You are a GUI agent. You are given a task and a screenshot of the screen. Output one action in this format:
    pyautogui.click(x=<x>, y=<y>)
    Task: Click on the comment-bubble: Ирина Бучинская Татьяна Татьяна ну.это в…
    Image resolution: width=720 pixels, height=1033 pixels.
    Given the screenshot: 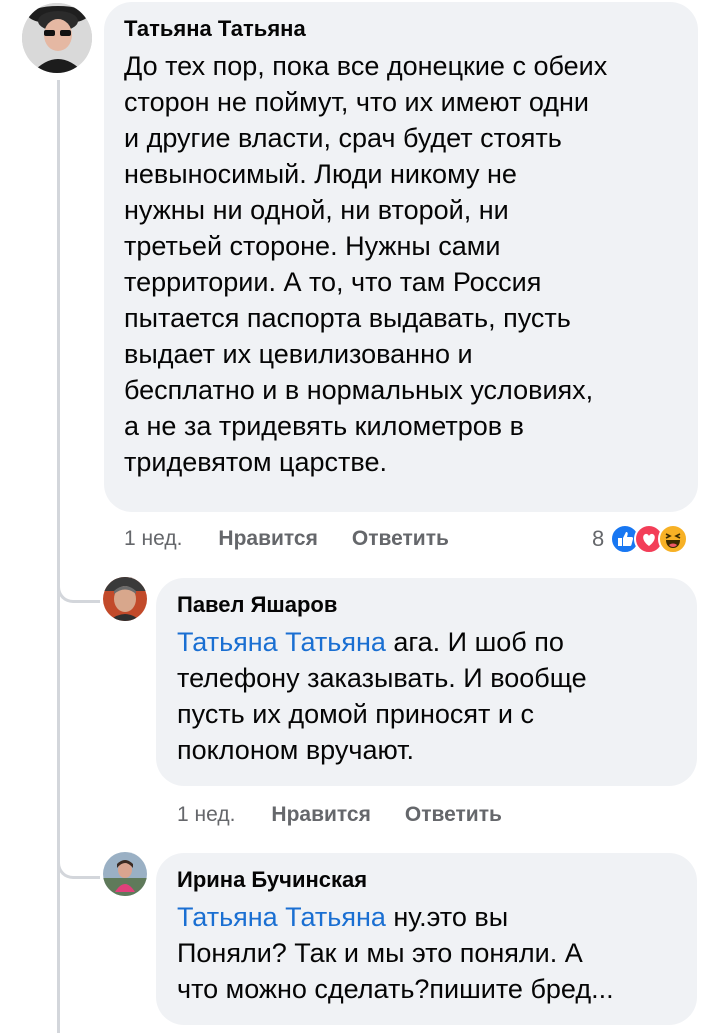 What is the action you would take?
    pyautogui.click(x=426, y=939)
    